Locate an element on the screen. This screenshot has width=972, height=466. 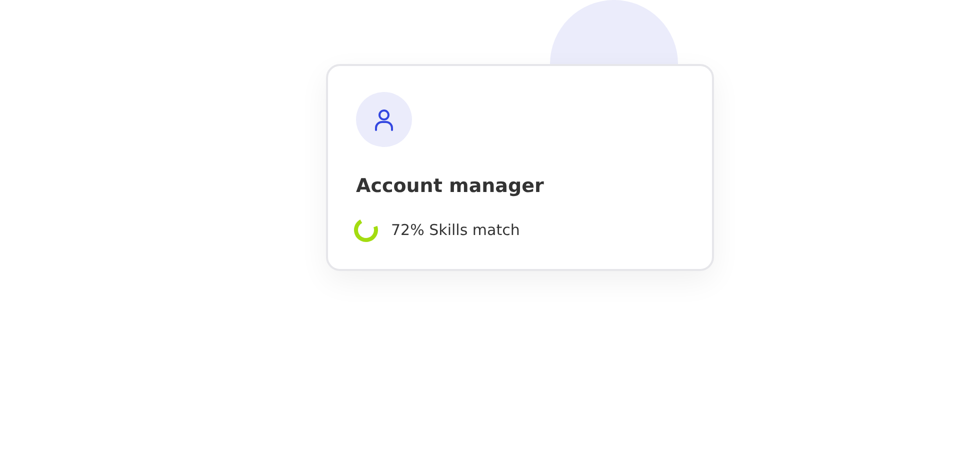
skills-match-text: 72% Skills match is located at coordinates (455, 230).